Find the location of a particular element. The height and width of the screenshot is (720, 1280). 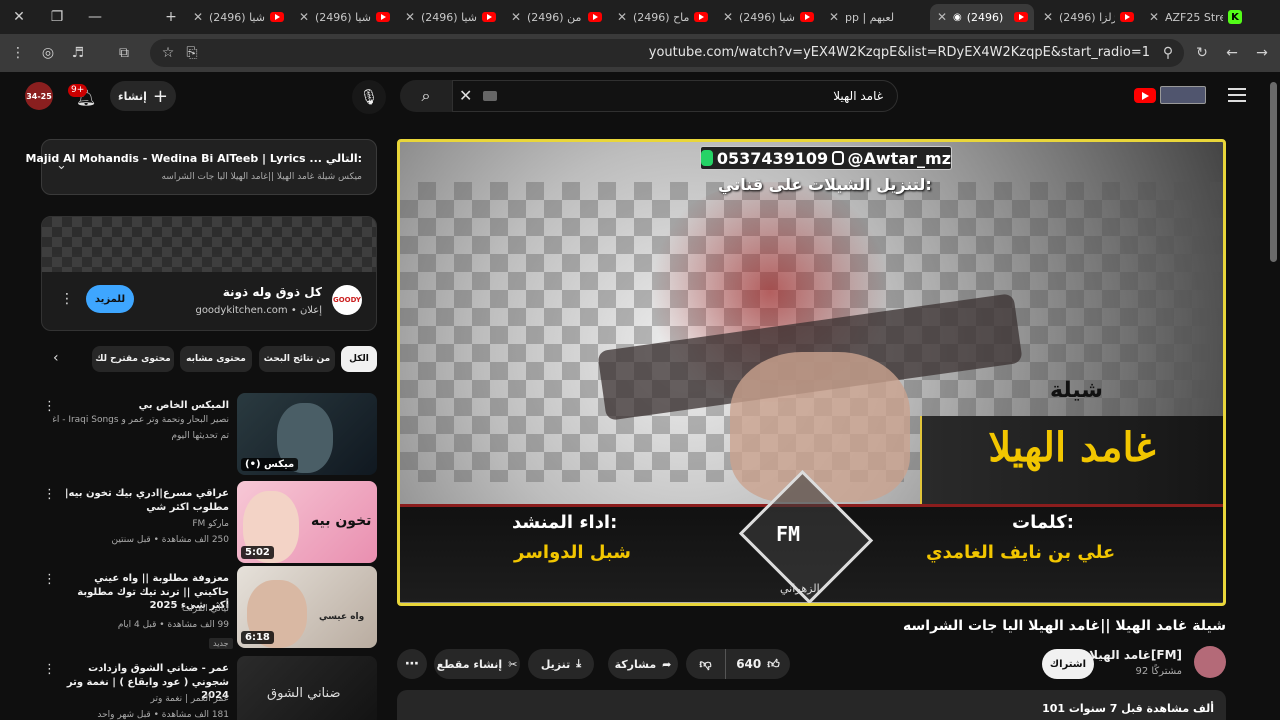

bookmark-star-icon: ☆ is located at coordinates (168, 53).